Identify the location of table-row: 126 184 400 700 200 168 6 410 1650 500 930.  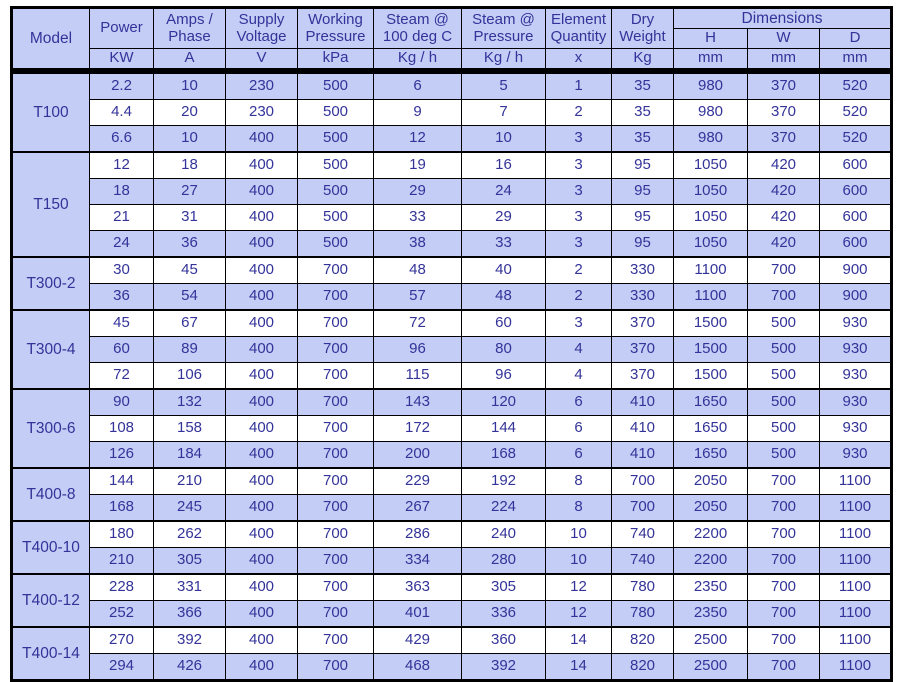
(452, 454).